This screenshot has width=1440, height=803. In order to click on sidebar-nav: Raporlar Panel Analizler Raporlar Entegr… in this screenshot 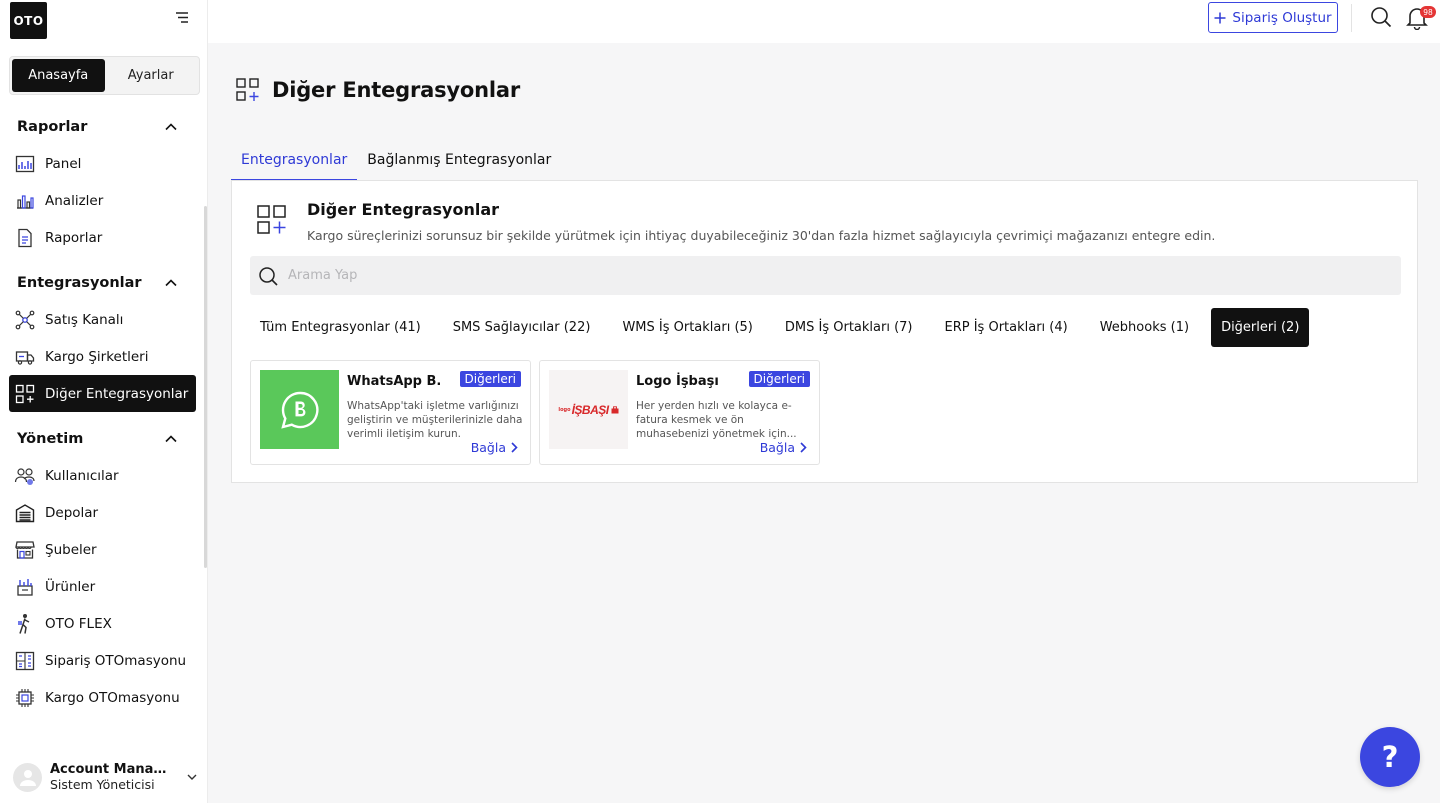, I will do `click(102, 412)`.